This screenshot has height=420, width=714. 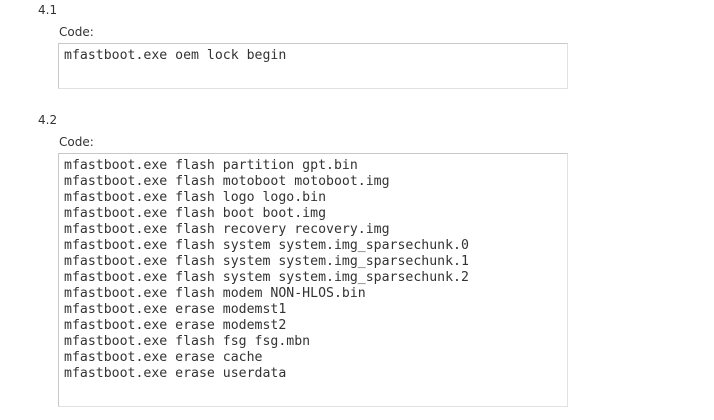 I want to click on code-line: mfastboot.exe oem lock begin, so click(x=175, y=55).